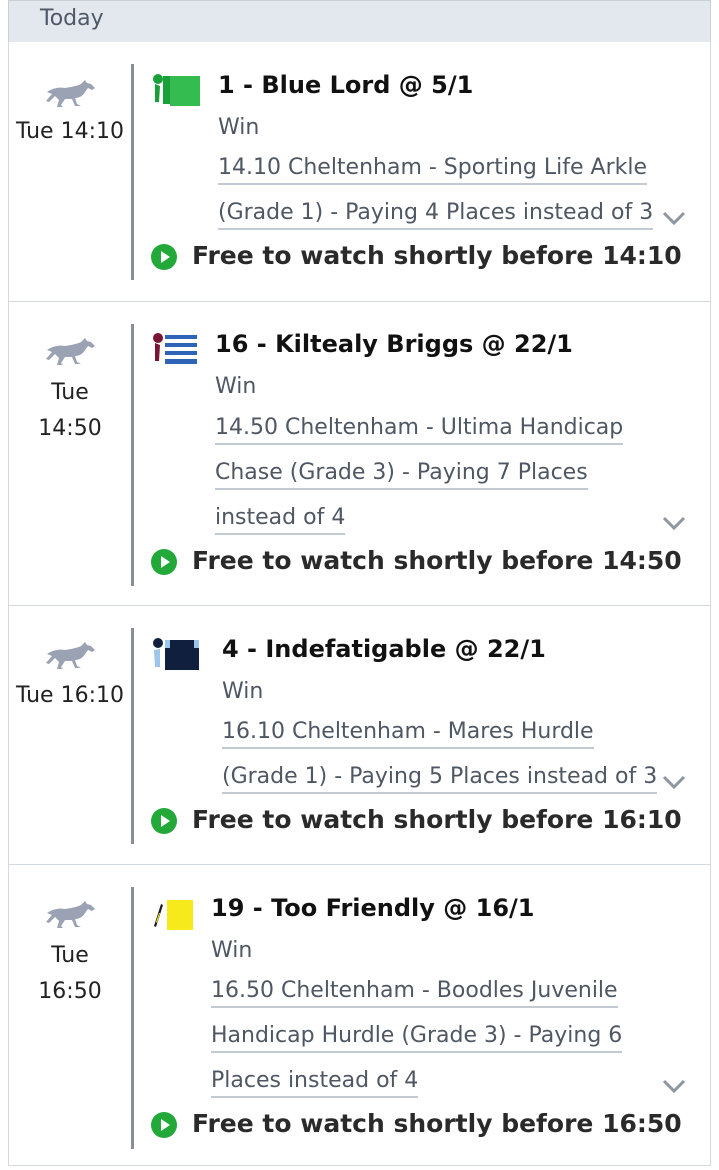  I want to click on race-time-clock: 14:50, so click(70, 428).